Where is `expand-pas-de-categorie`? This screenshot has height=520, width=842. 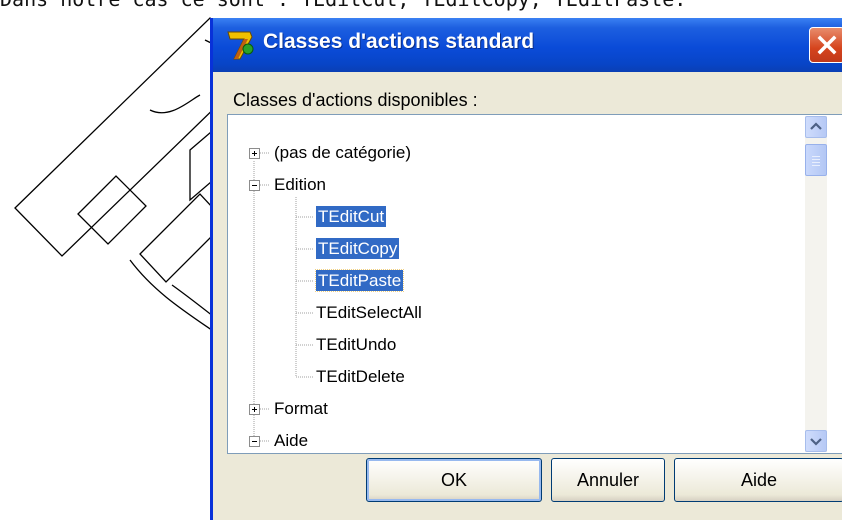
expand-pas-de-categorie is located at coordinates (254, 153).